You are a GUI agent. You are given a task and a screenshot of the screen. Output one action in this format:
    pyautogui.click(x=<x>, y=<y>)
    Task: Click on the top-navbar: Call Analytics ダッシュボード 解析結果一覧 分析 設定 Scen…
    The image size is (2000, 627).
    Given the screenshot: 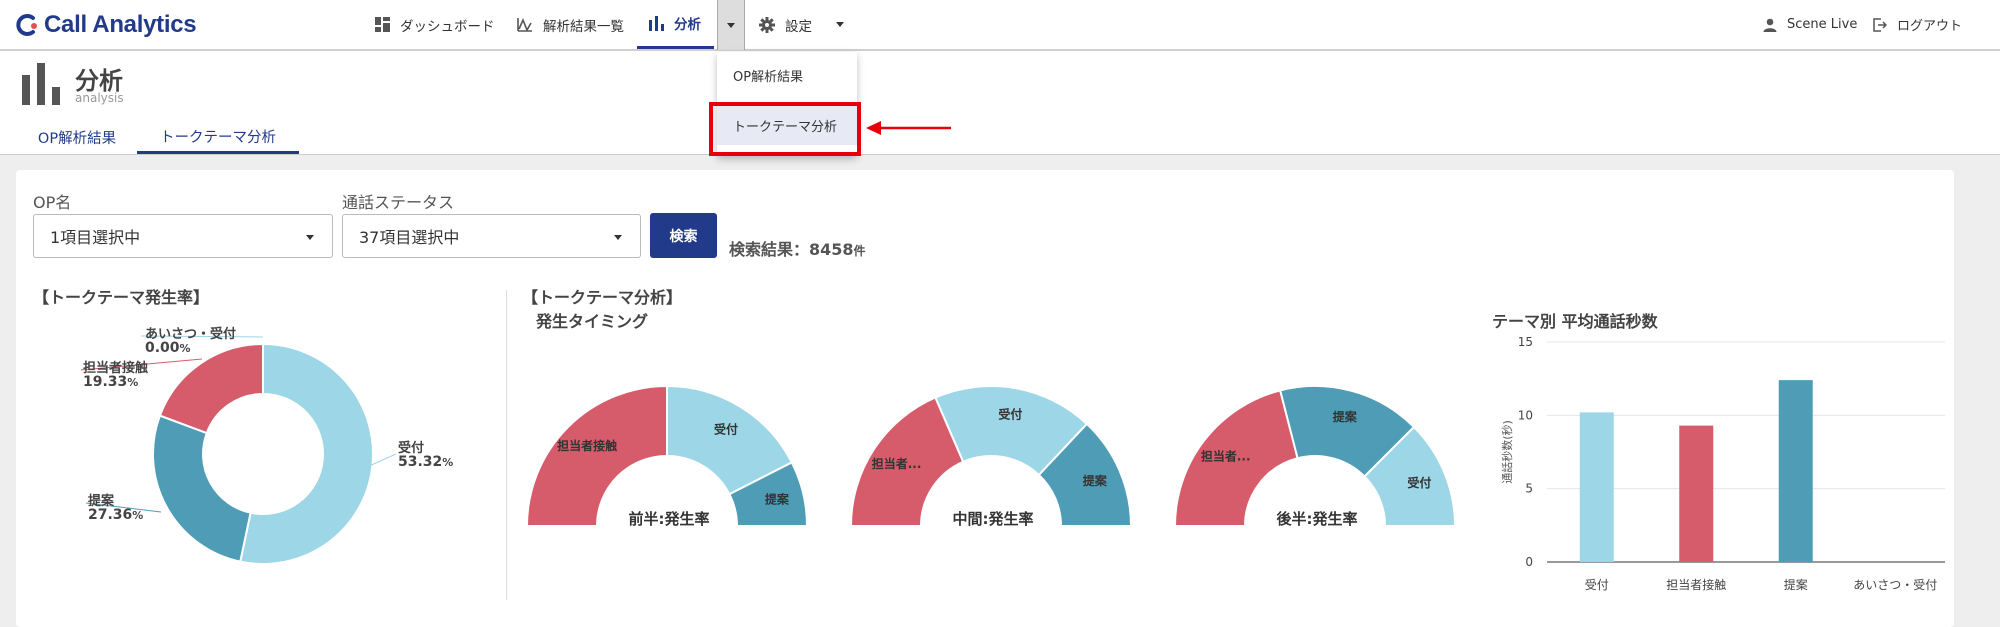 What is the action you would take?
    pyautogui.click(x=1000, y=25)
    